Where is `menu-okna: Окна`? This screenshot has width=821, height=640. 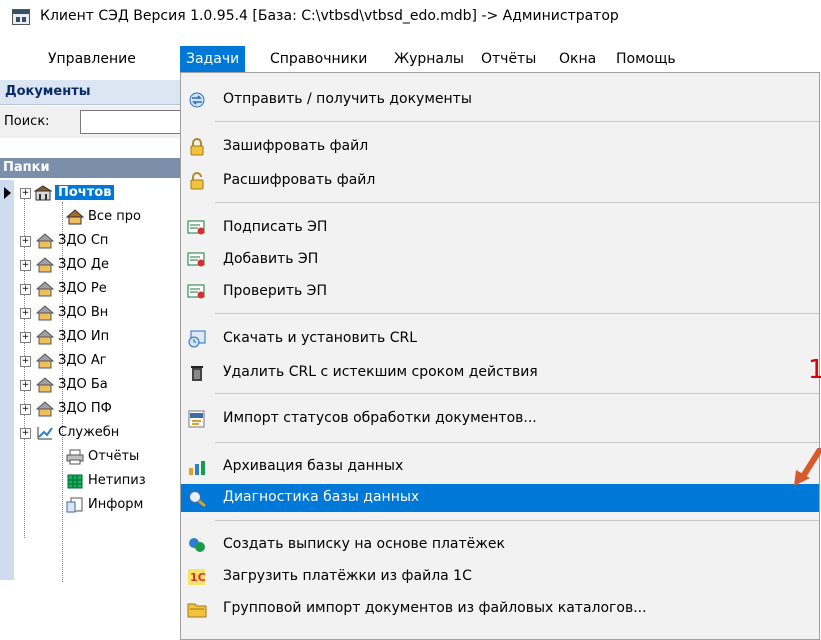
menu-okna: Окна is located at coordinates (577, 59).